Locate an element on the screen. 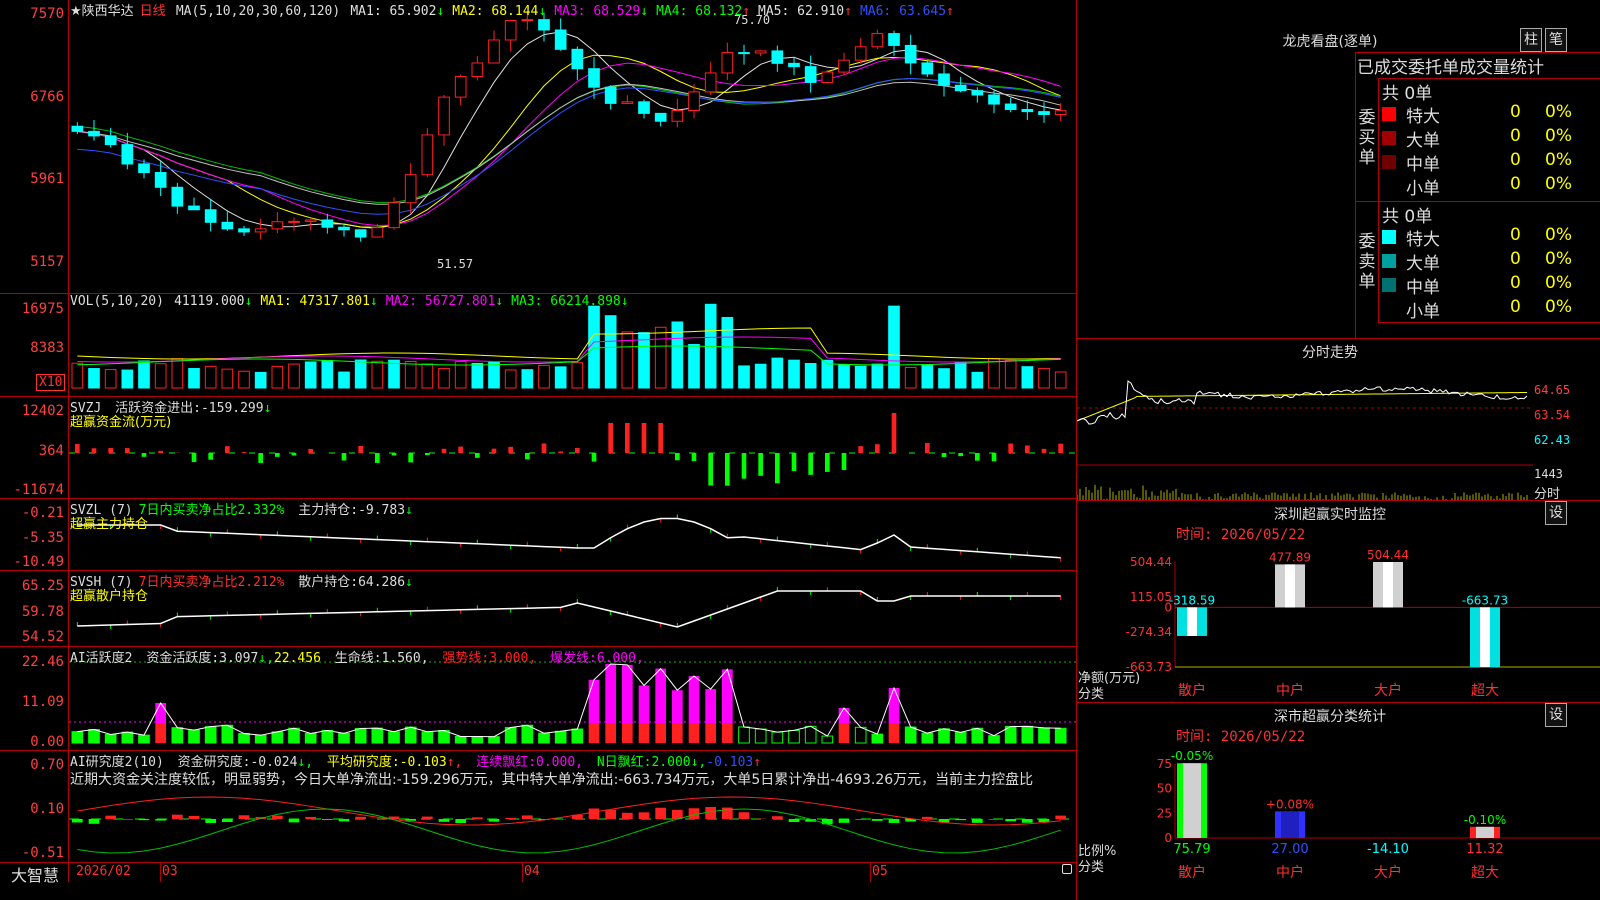 The height and width of the screenshot is (900, 1600). star-icon: ★ is located at coordinates (76, 11).